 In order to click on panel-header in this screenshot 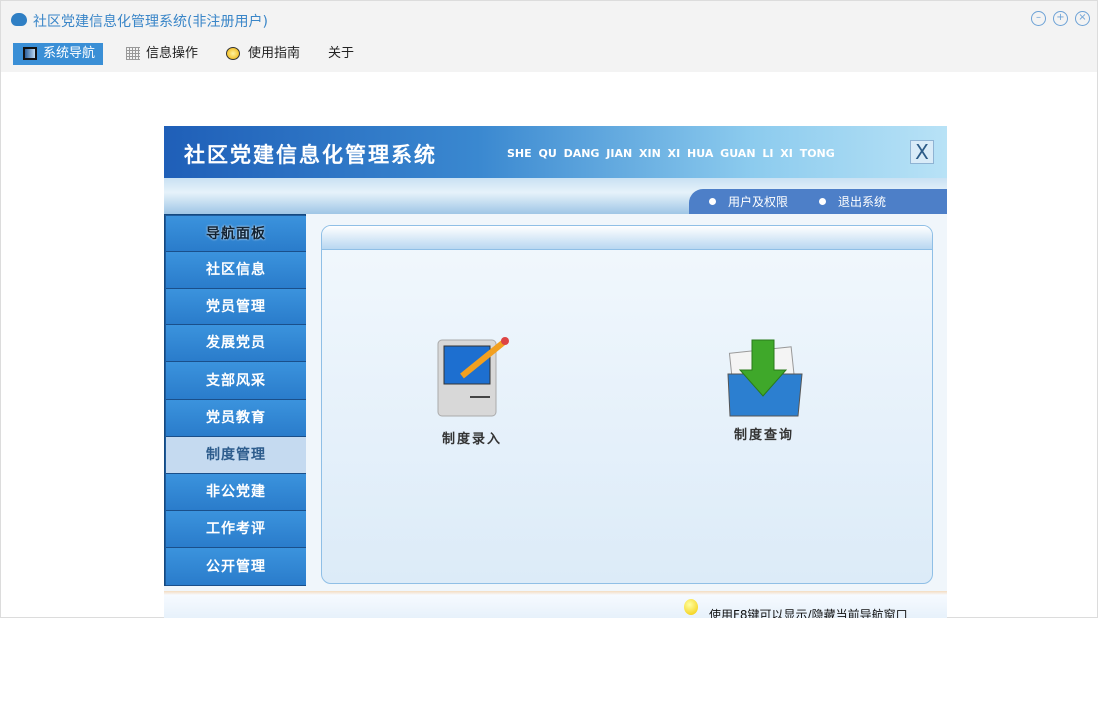, I will do `click(627, 238)`.